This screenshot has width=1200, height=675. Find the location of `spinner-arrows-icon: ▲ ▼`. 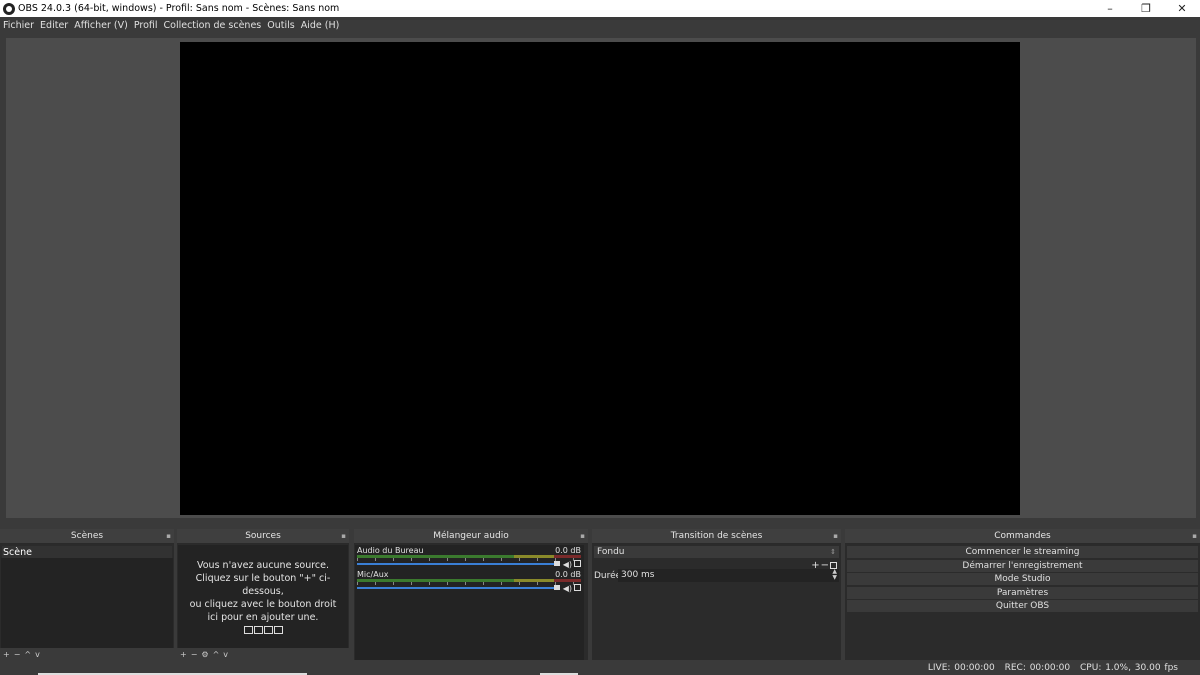

spinner-arrows-icon: ▲ ▼ is located at coordinates (834, 575).